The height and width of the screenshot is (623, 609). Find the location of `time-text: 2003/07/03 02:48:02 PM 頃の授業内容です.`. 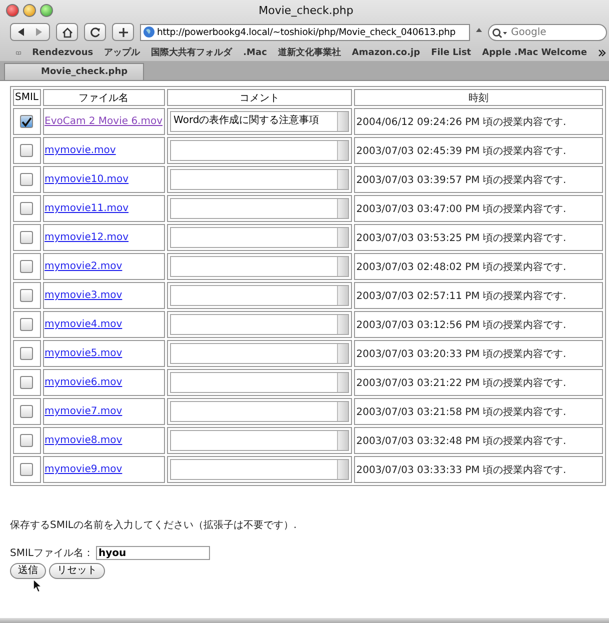

time-text: 2003/07/03 02:48:02 PM 頃の授業内容です. is located at coordinates (461, 267).